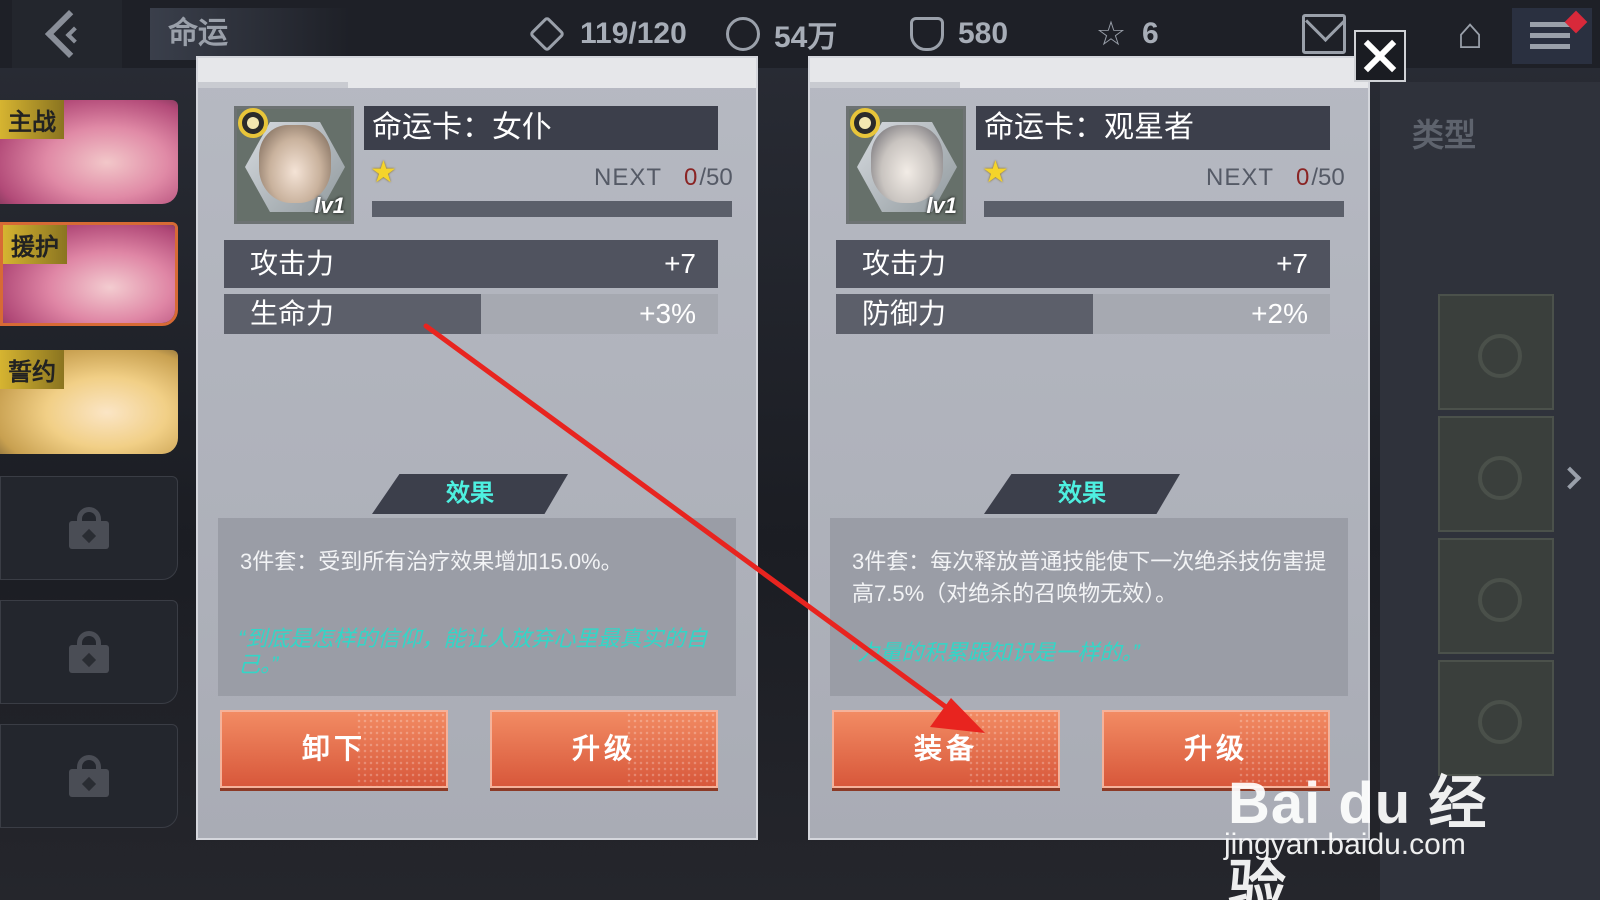 The image size is (1600, 900). Describe the element at coordinates (35, 244) in the screenshot. I see `slot-tag: 援护` at that location.